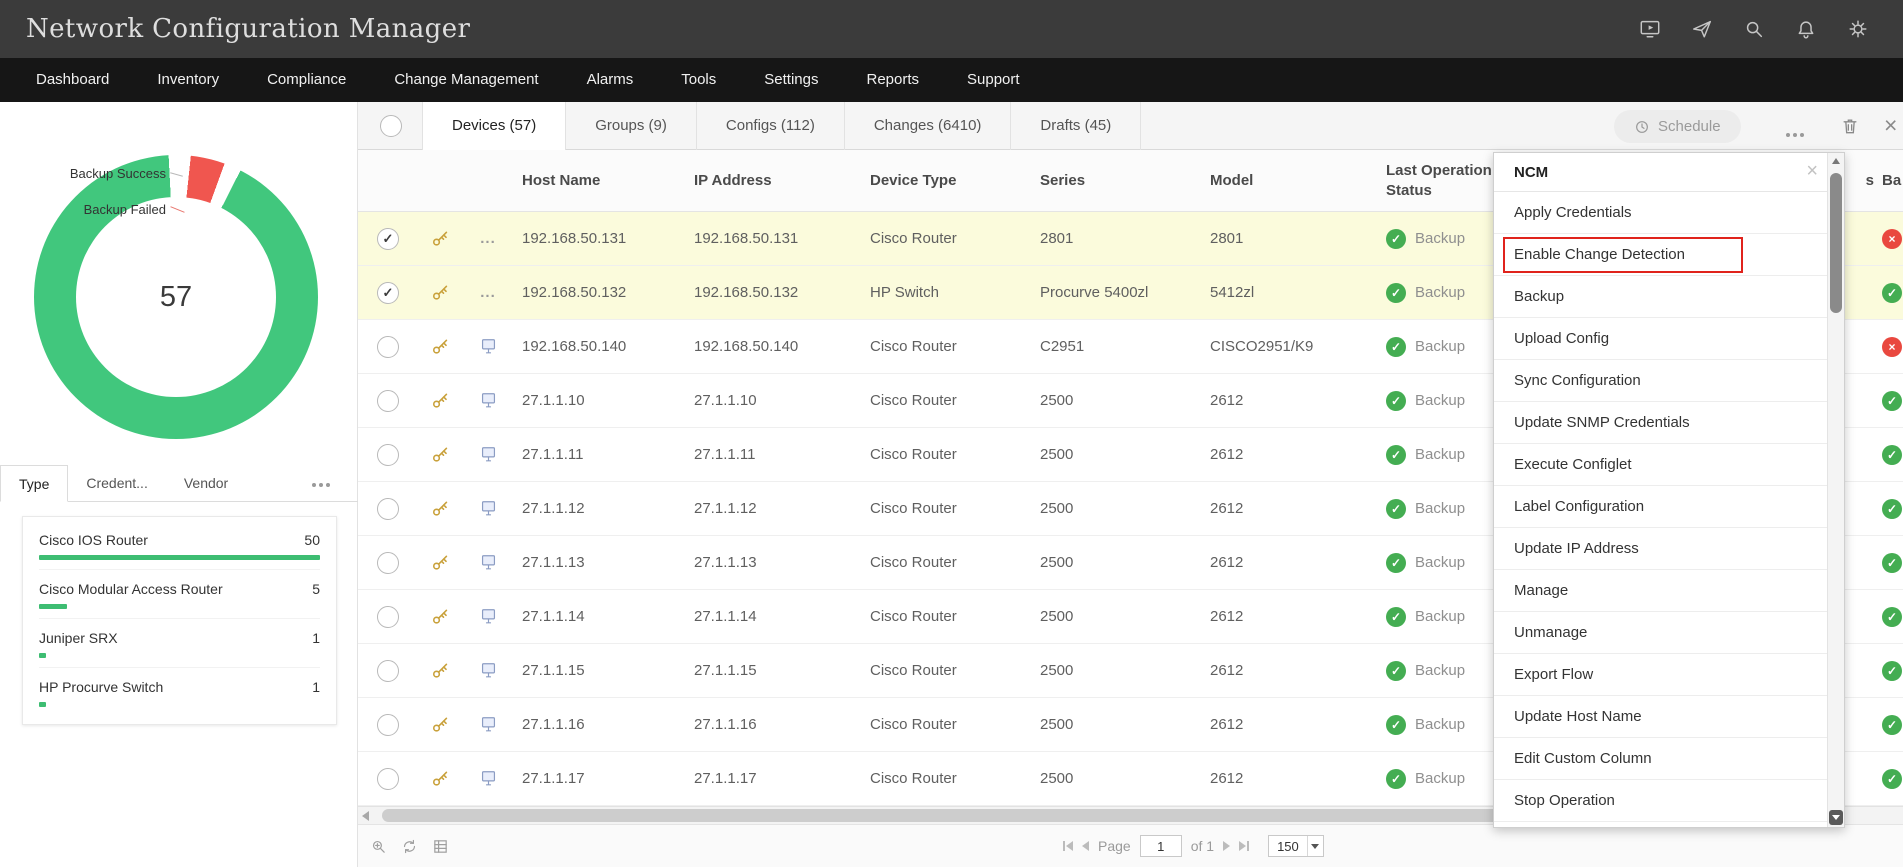  What do you see at coordinates (43, 655) in the screenshot?
I see `device-type-bar` at bounding box center [43, 655].